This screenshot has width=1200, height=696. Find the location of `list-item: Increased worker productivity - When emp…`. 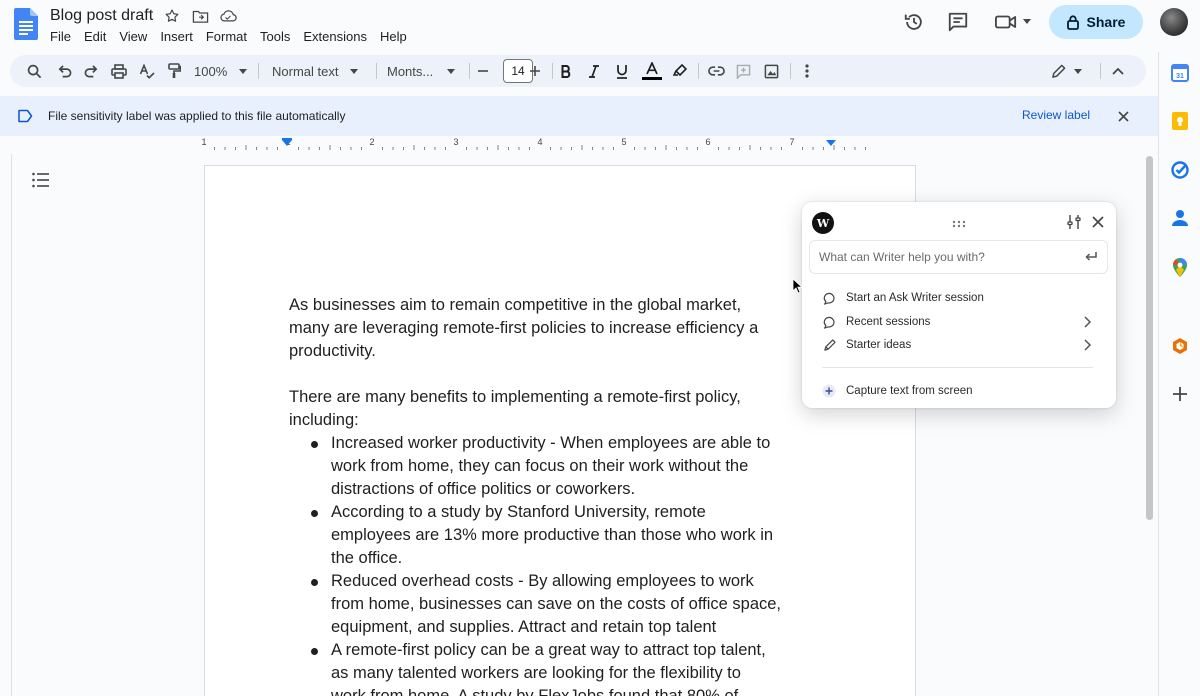

list-item: Increased worker productivity - When emp… is located at coordinates (570, 466).